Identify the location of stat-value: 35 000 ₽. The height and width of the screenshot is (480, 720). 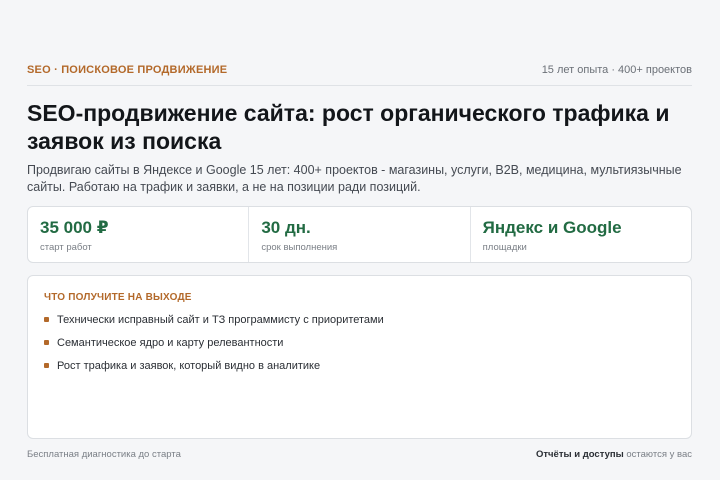
(74, 227).